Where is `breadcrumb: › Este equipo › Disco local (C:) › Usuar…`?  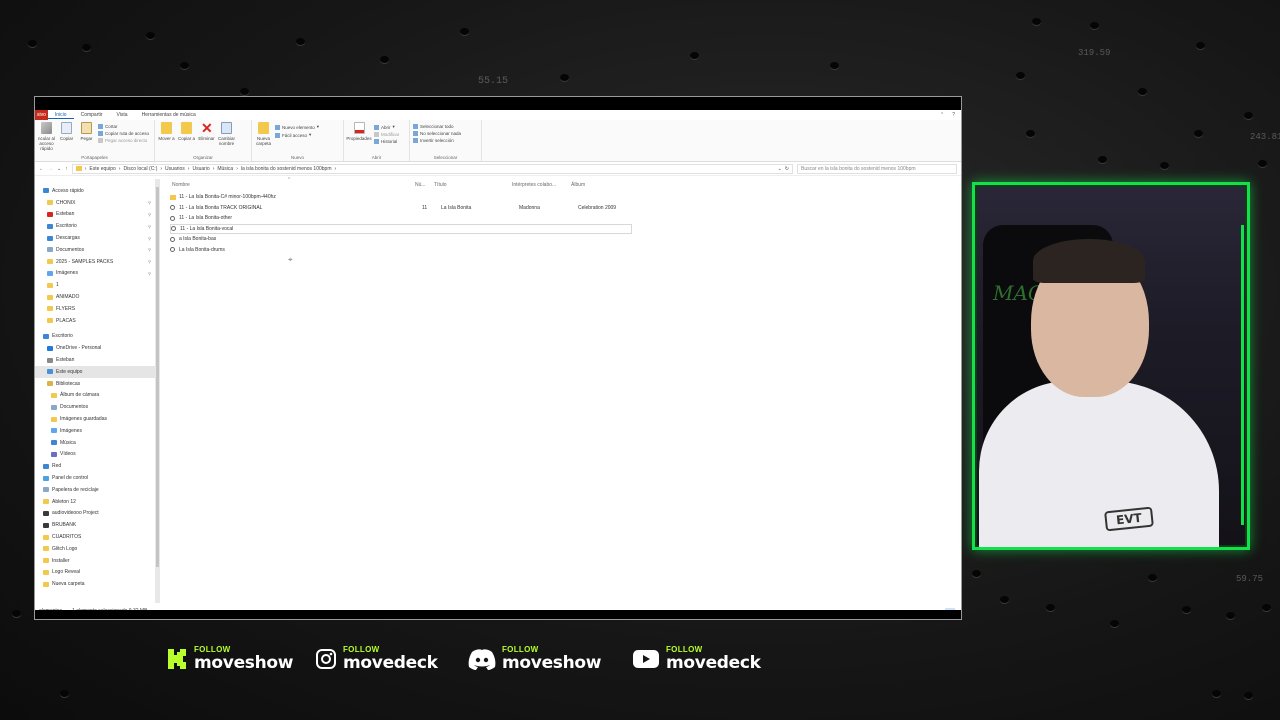
breadcrumb: › Este equipo › Disco local (C:) › Usuar… is located at coordinates (432, 168).